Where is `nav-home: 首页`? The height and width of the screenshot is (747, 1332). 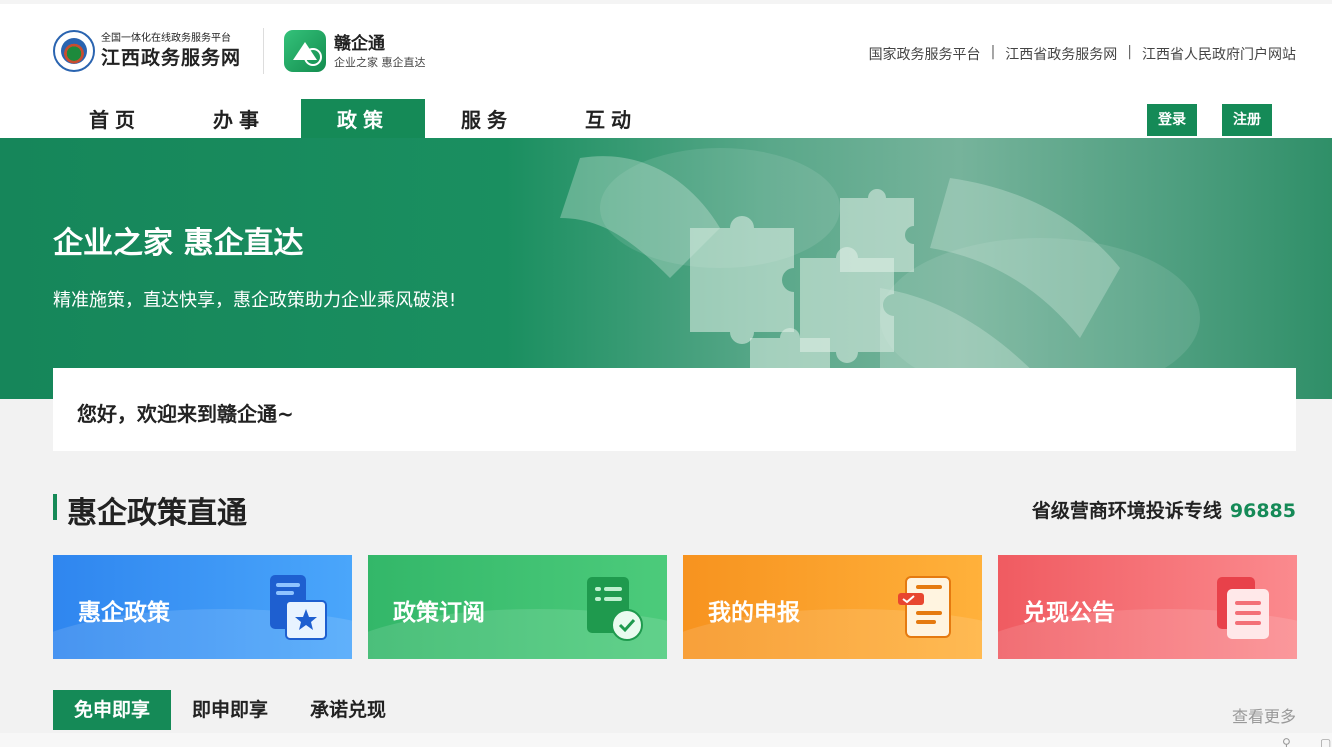 nav-home: 首页 is located at coordinates (115, 120).